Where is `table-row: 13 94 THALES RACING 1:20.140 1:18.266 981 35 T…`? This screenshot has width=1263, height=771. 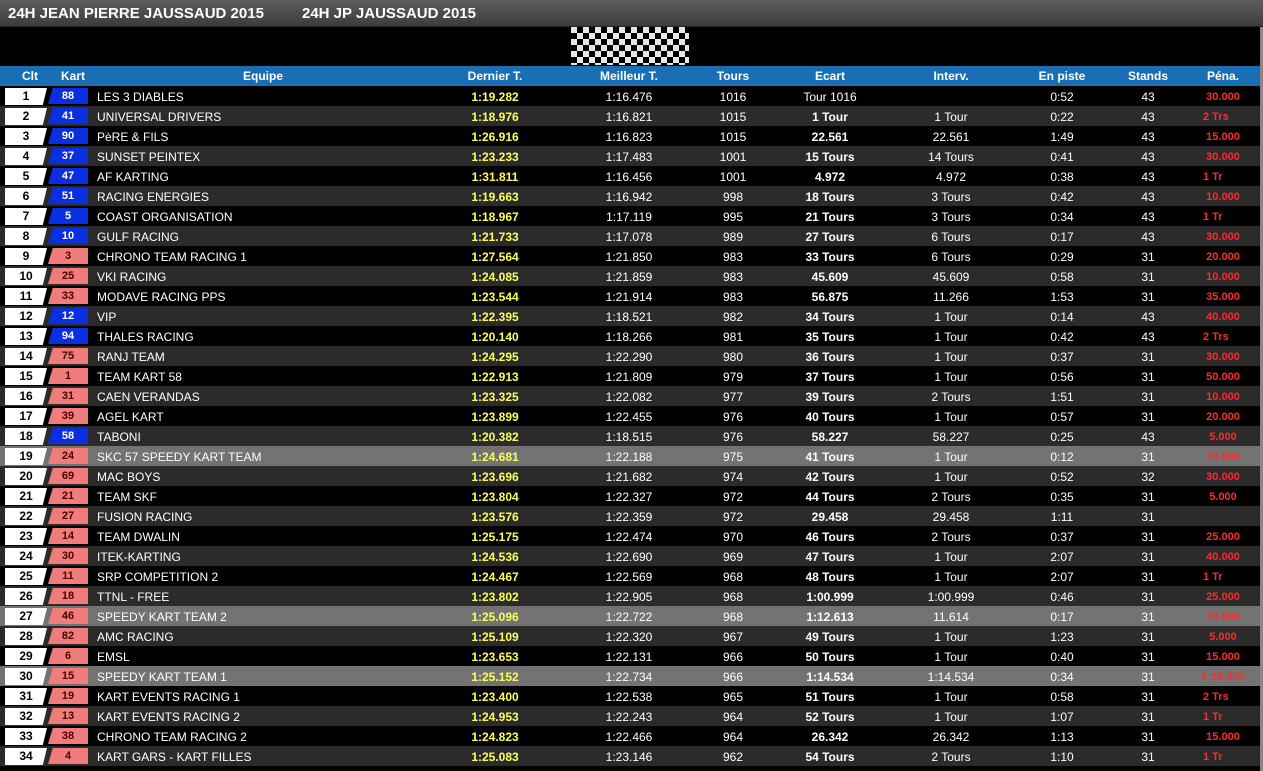 table-row: 13 94 THALES RACING 1:20.140 1:18.266 981 35 T… is located at coordinates (631, 345).